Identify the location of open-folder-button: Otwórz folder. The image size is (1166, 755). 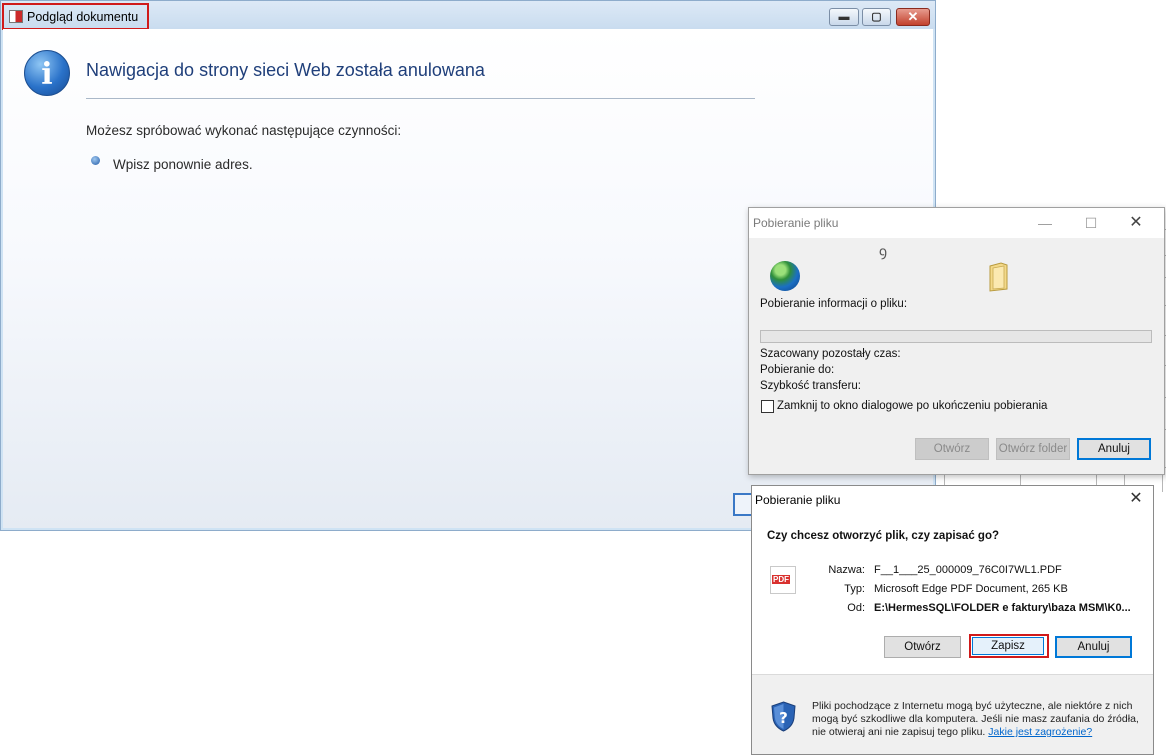
(1033, 449).